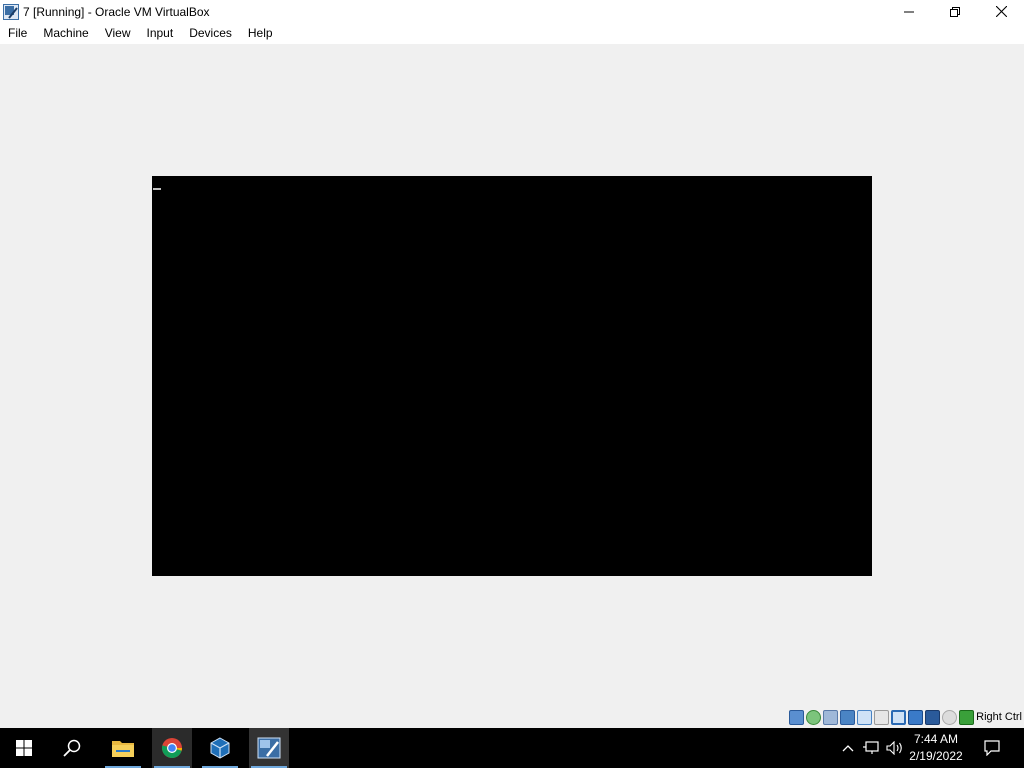 This screenshot has height=768, width=1024. I want to click on menu-input: Input, so click(160, 33).